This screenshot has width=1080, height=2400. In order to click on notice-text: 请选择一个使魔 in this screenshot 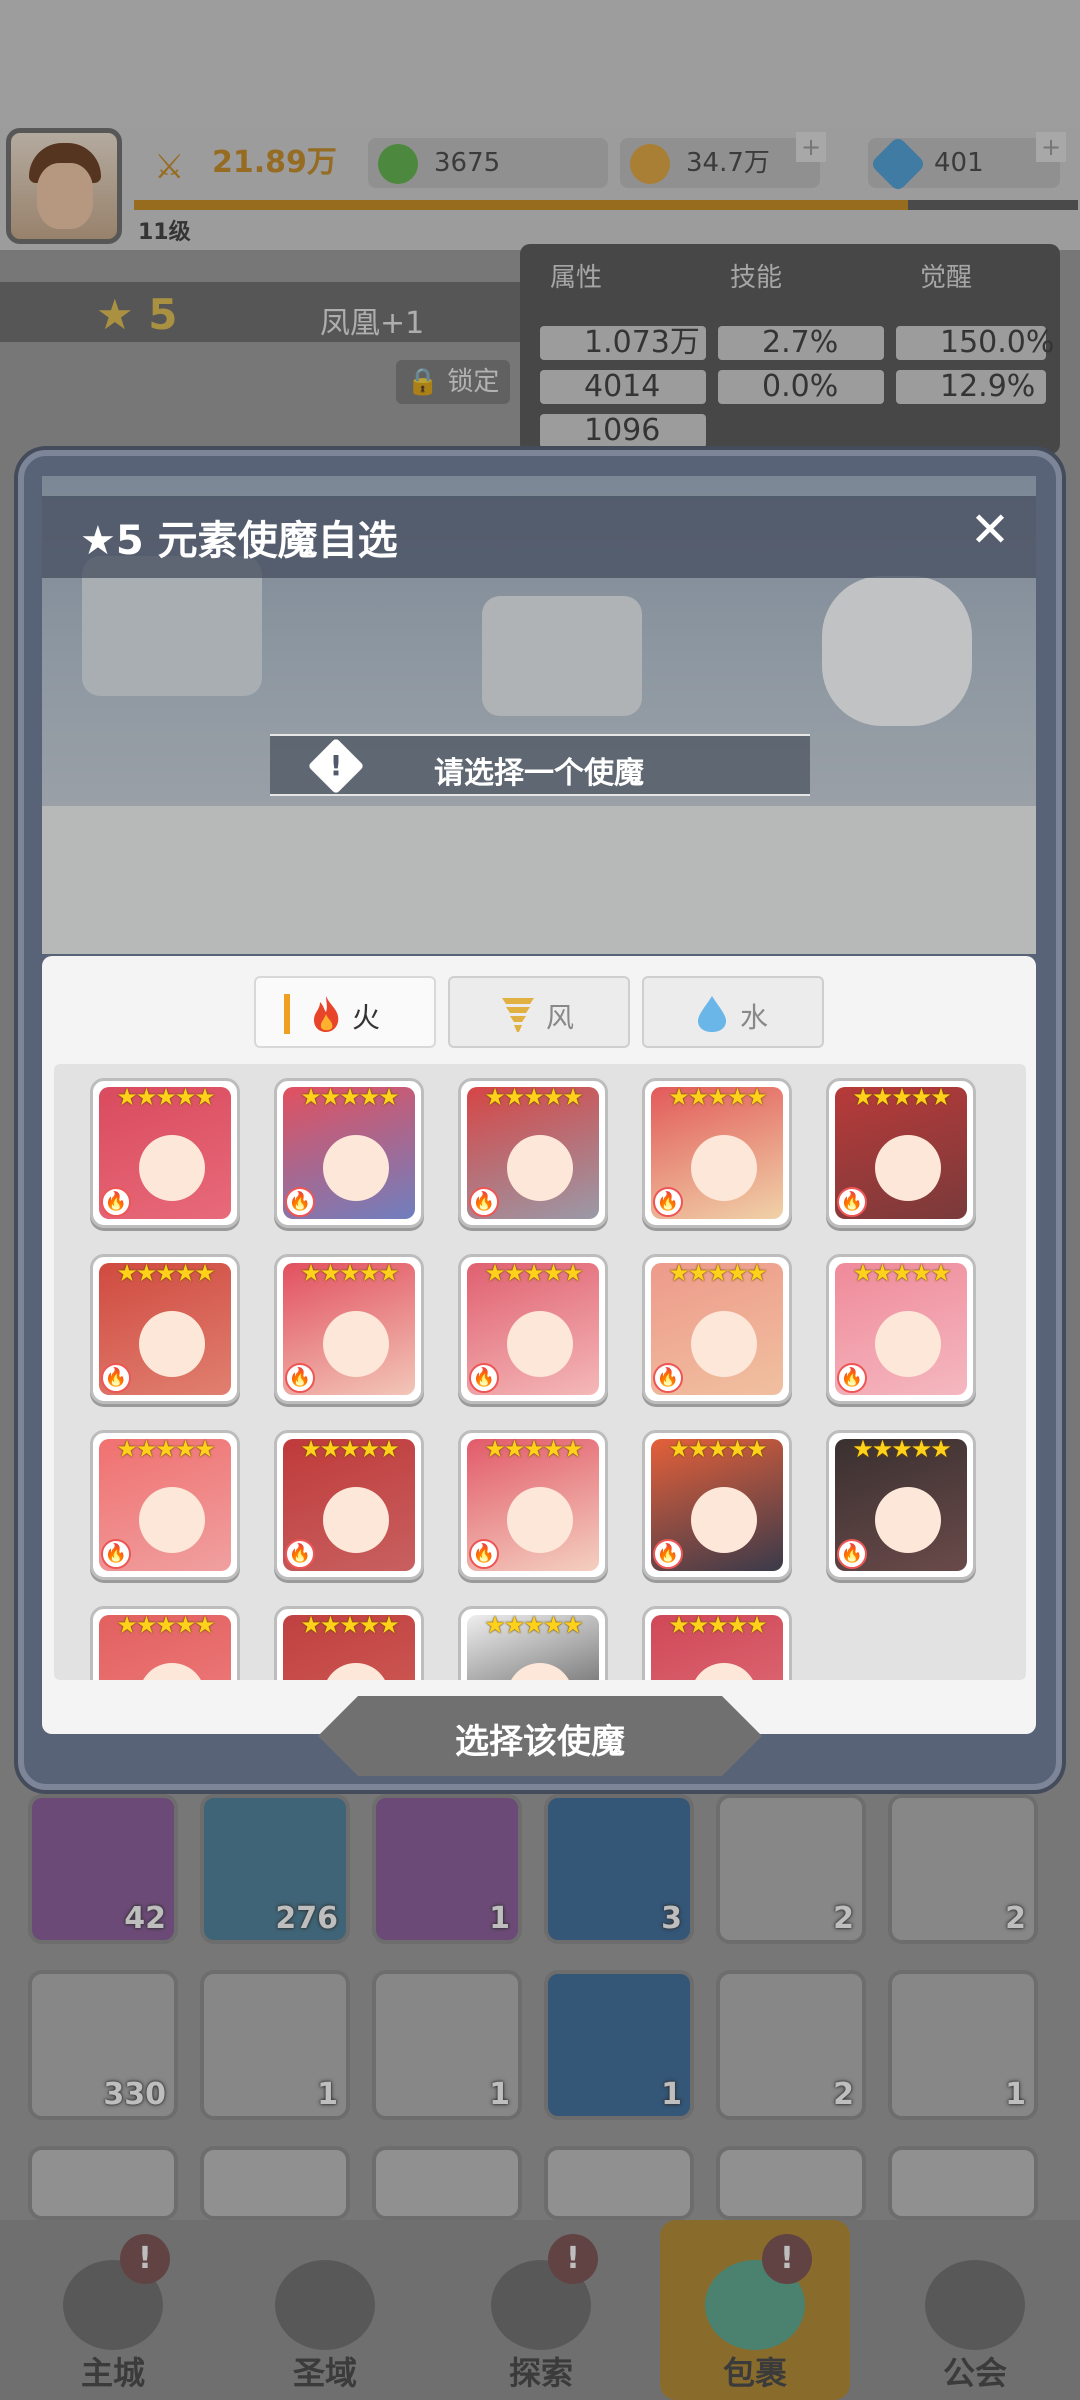, I will do `click(539, 773)`.